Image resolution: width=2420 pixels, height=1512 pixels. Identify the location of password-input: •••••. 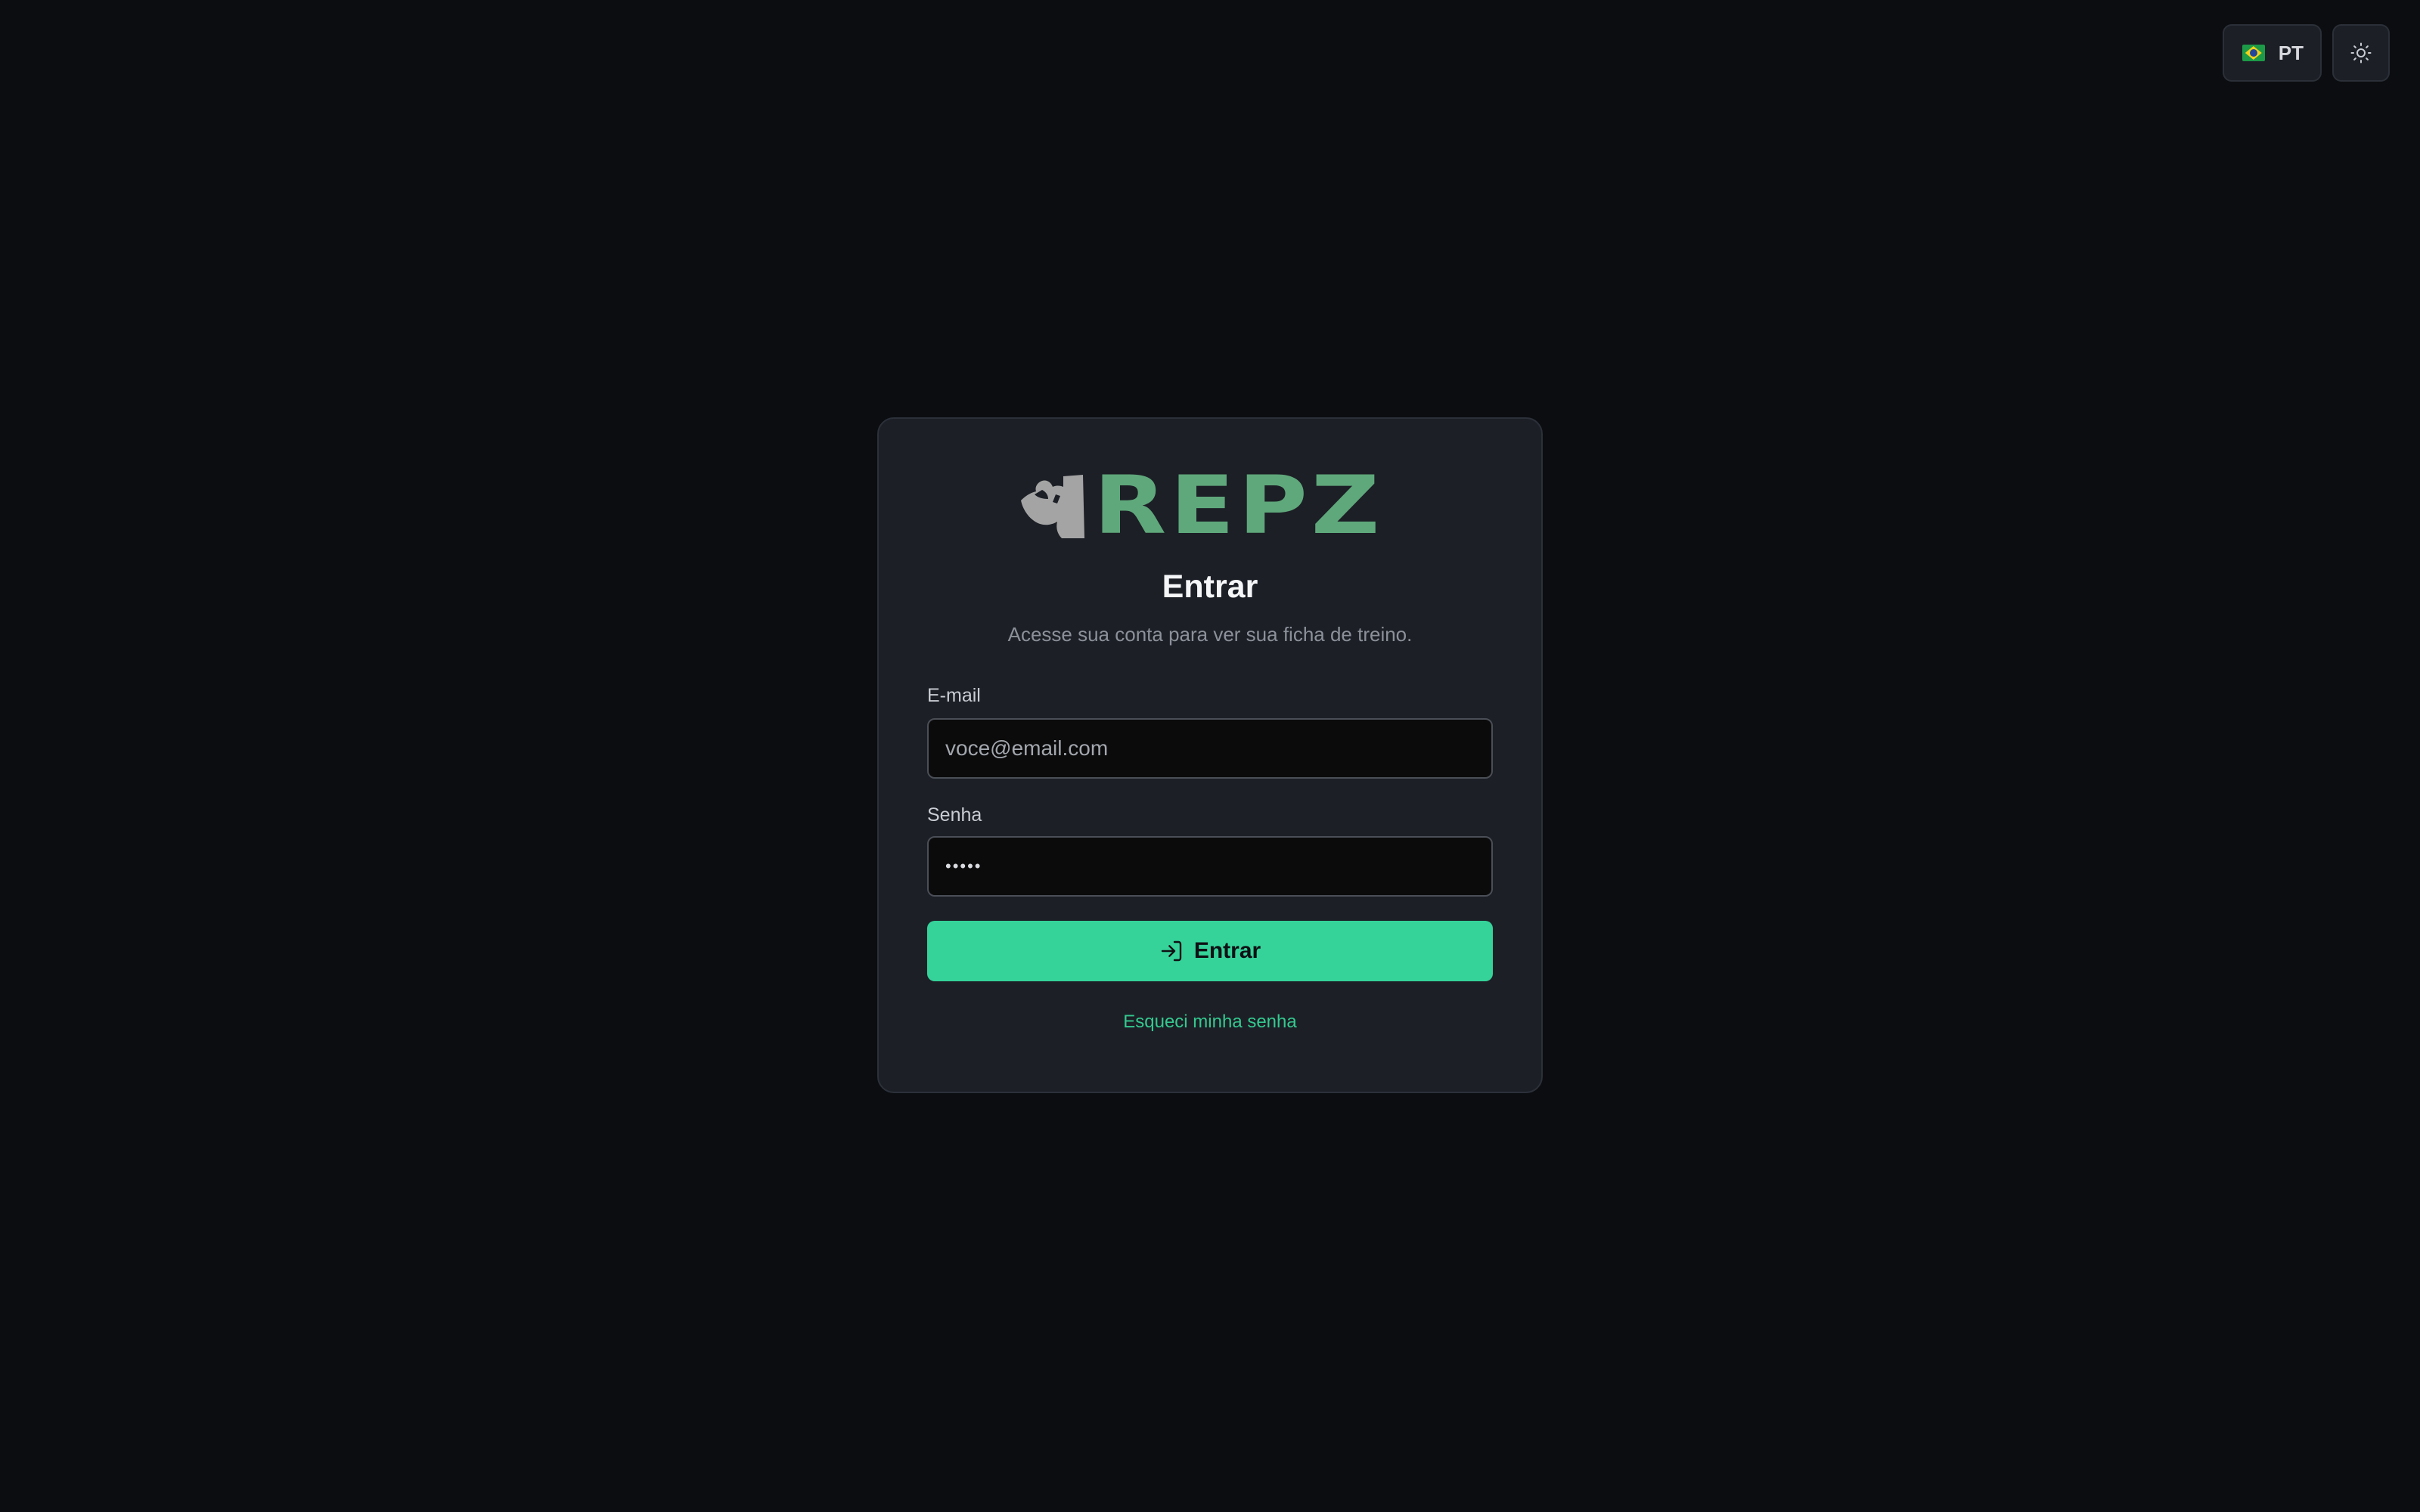
(1210, 867).